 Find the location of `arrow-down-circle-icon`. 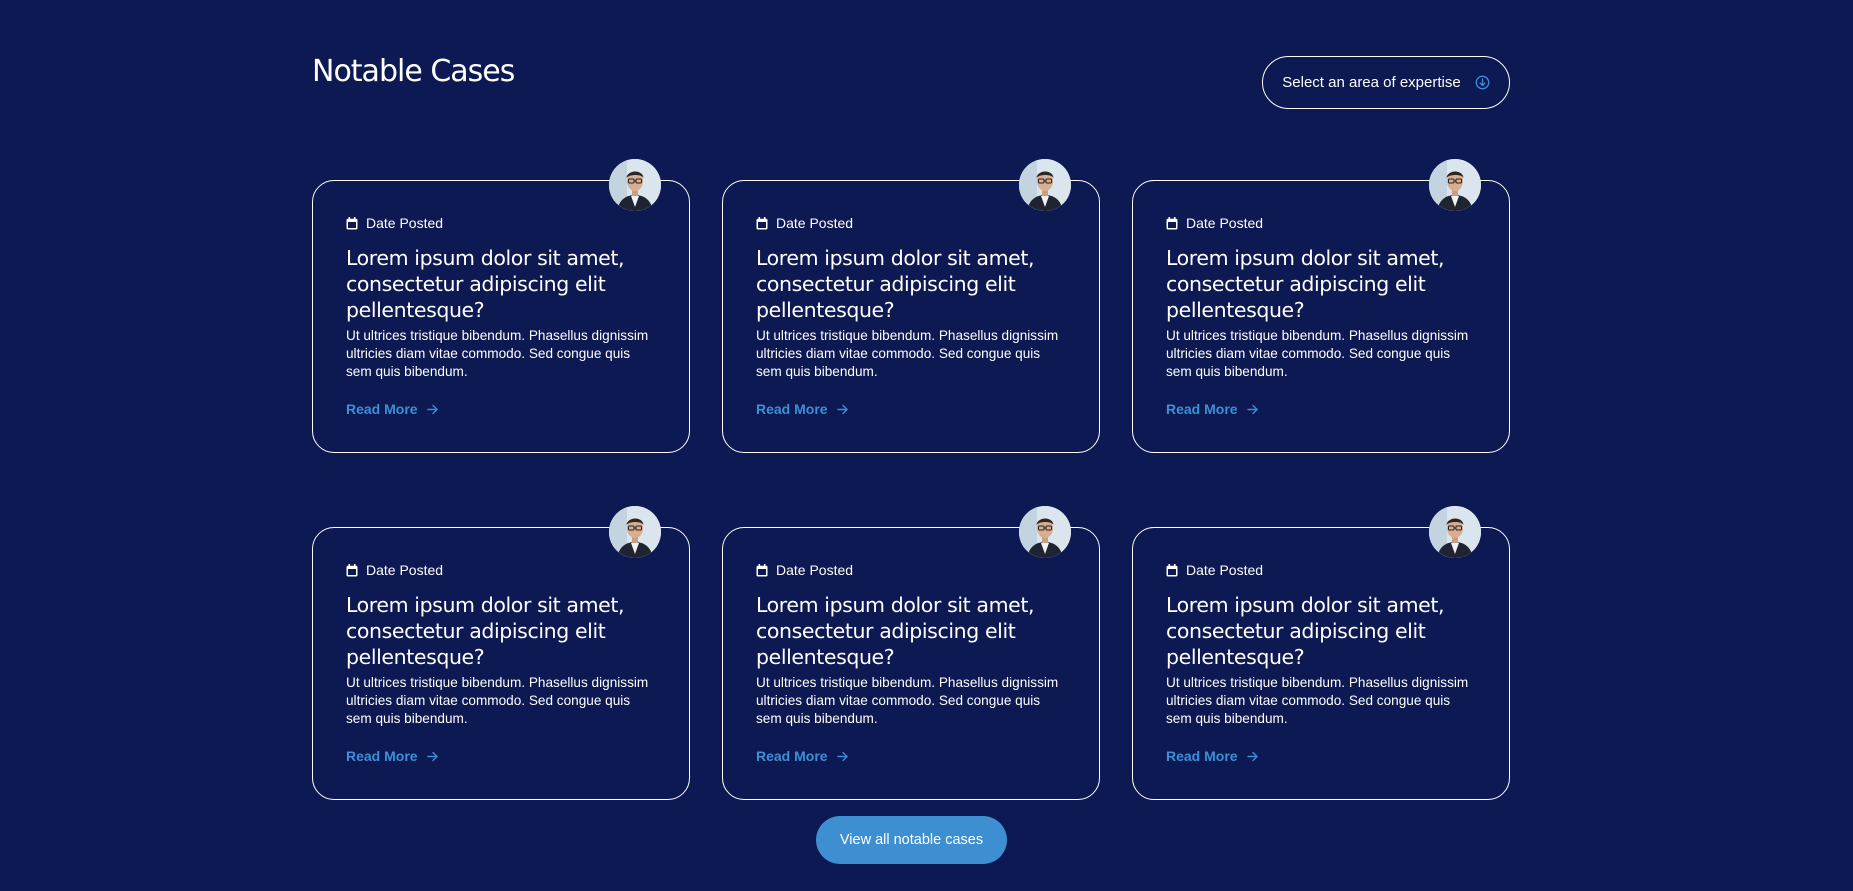

arrow-down-circle-icon is located at coordinates (1482, 82).